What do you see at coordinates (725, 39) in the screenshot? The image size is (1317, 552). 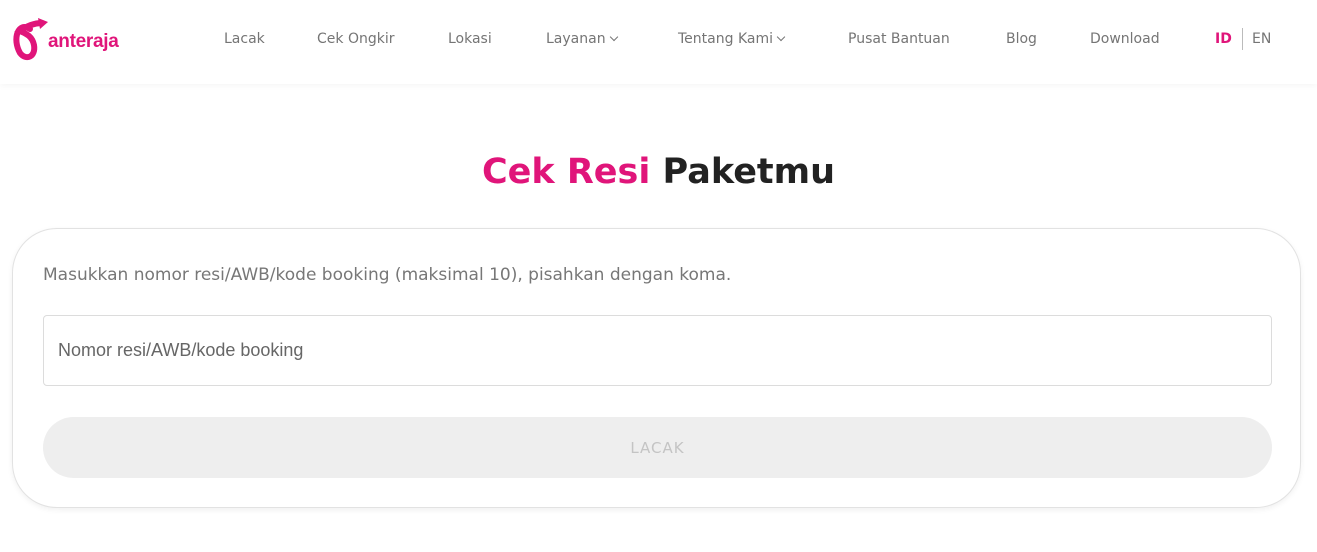 I see `nav-tentang-kami-label: Tentang Kami` at bounding box center [725, 39].